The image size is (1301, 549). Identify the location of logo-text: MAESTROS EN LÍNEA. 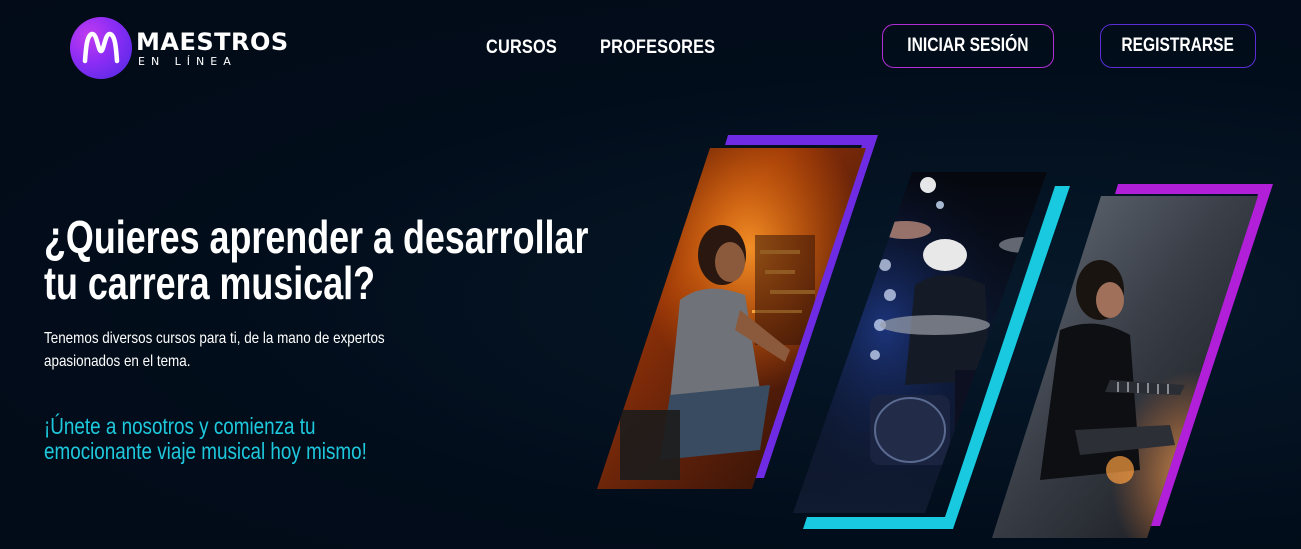
(212, 48).